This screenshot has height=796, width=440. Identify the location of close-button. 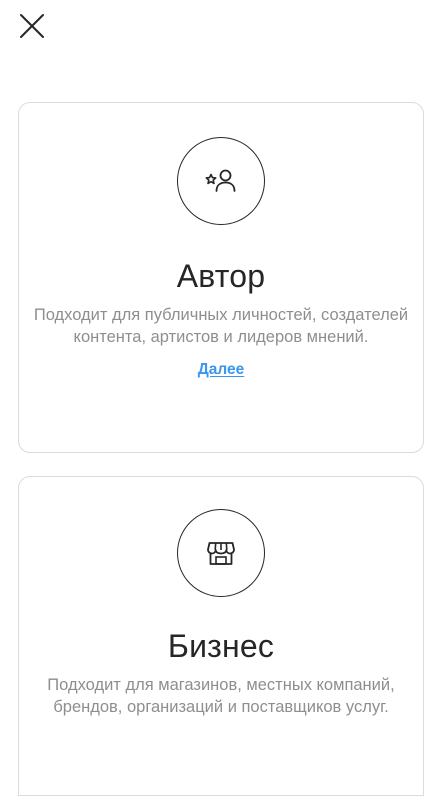
(32, 26).